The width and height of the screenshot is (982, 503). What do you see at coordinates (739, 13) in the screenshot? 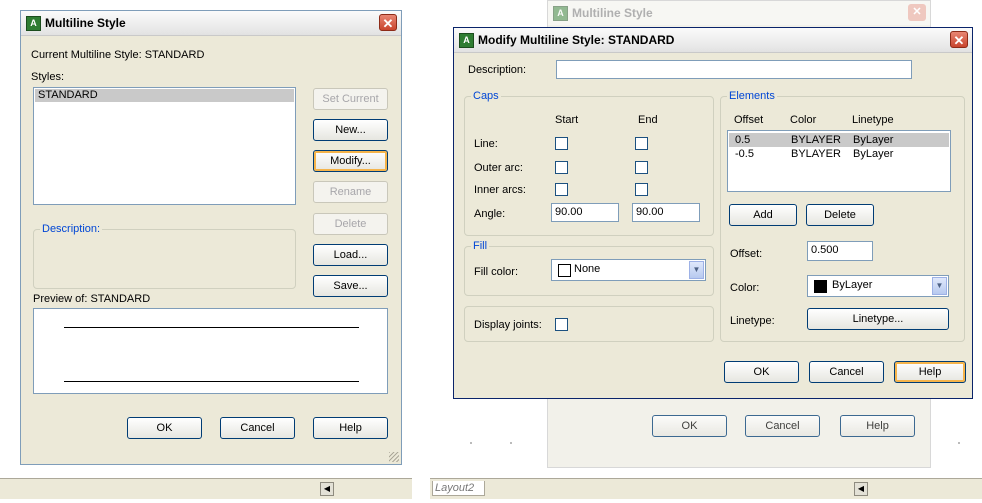
I see `background-title-bar: A Multiline Style ✕` at bounding box center [739, 13].